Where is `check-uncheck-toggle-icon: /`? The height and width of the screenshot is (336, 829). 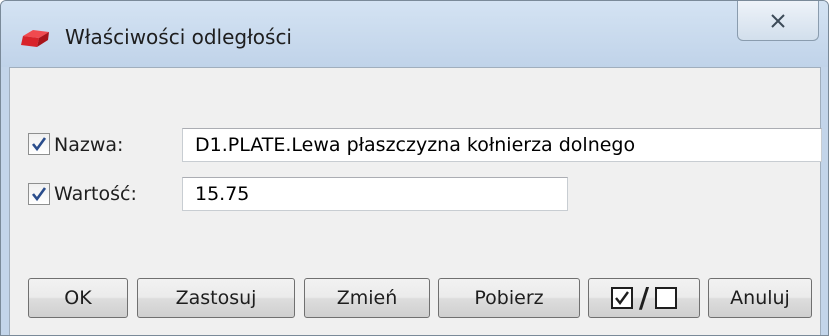
check-uncheck-toggle-icon: / is located at coordinates (644, 297).